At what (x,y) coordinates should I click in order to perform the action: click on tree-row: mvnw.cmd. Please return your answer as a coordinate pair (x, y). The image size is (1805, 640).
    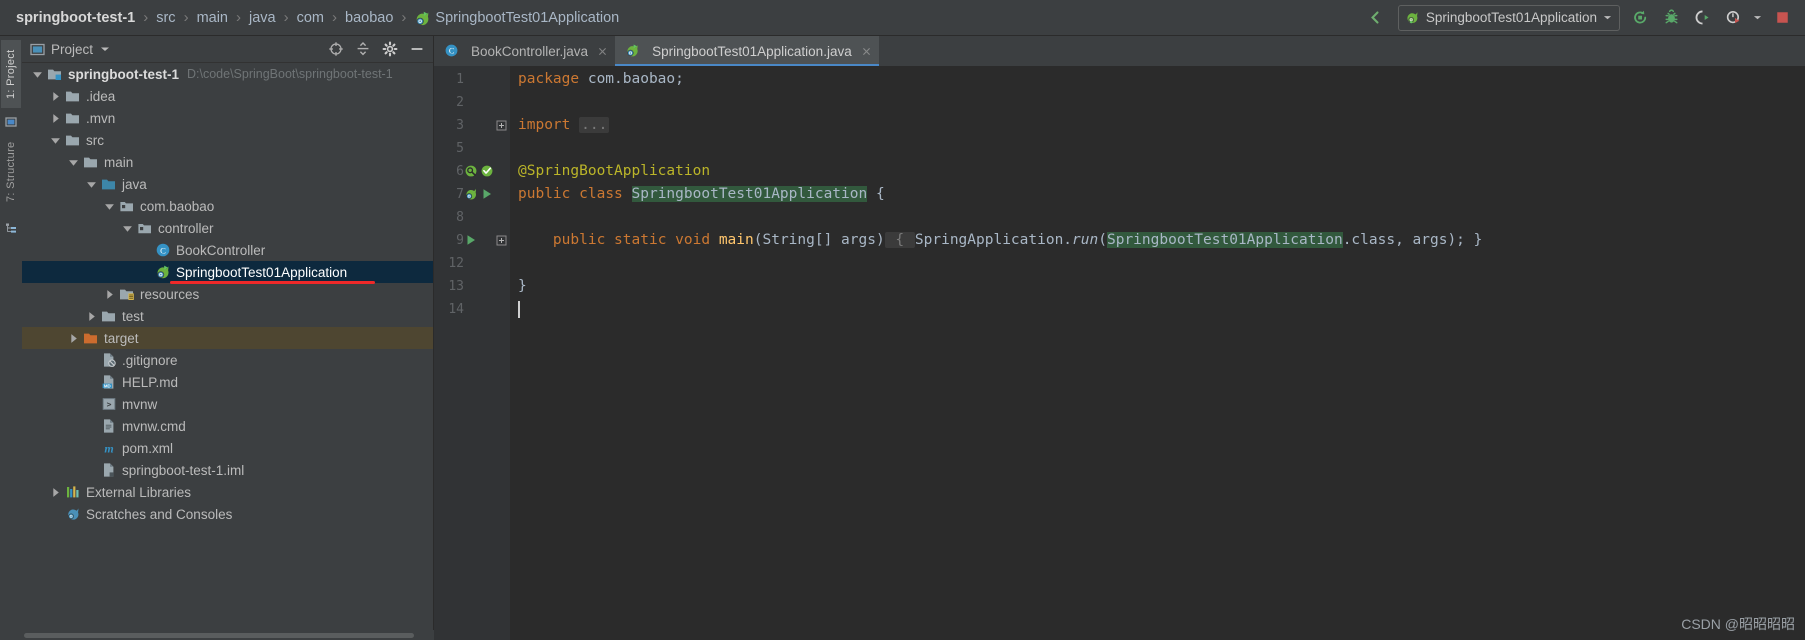
    Looking at the image, I should click on (227, 426).